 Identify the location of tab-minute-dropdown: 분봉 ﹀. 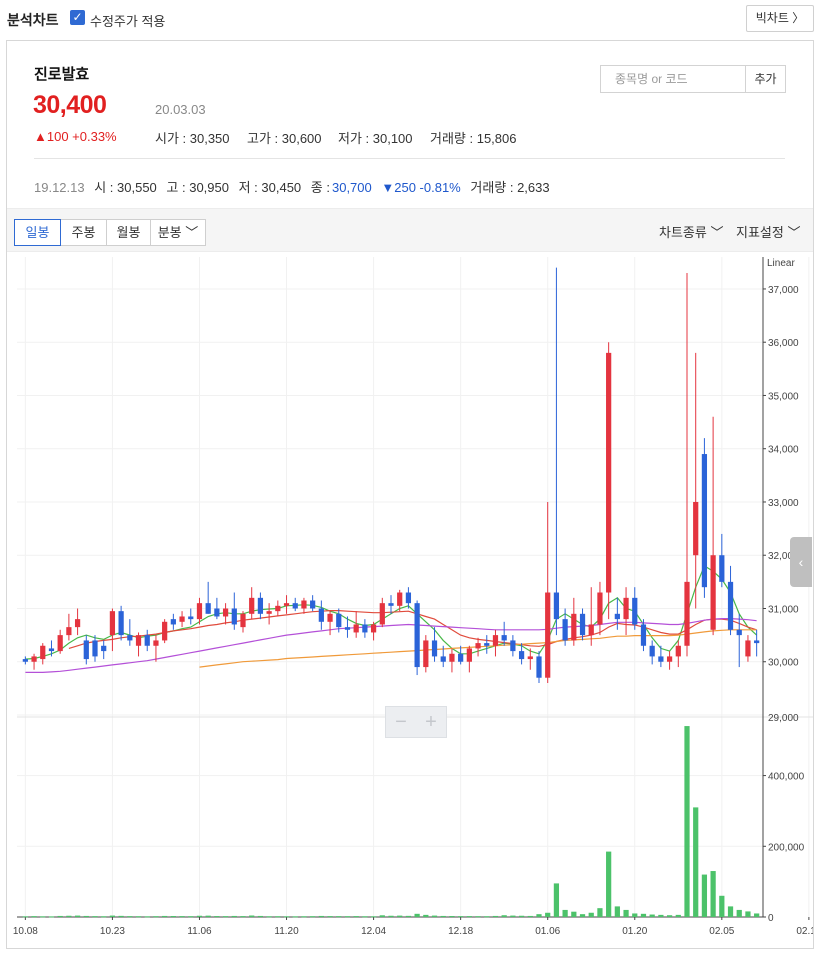
(178, 232).